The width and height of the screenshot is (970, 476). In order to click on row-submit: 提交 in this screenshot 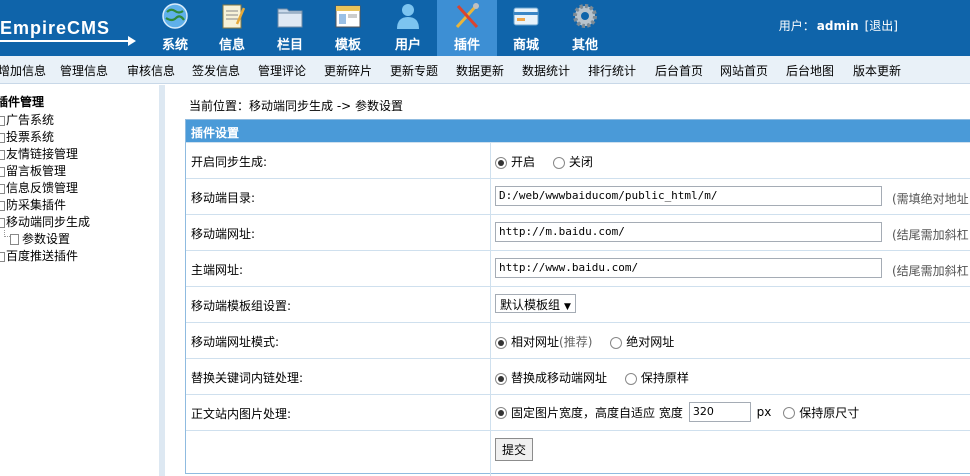, I will do `click(578, 453)`.